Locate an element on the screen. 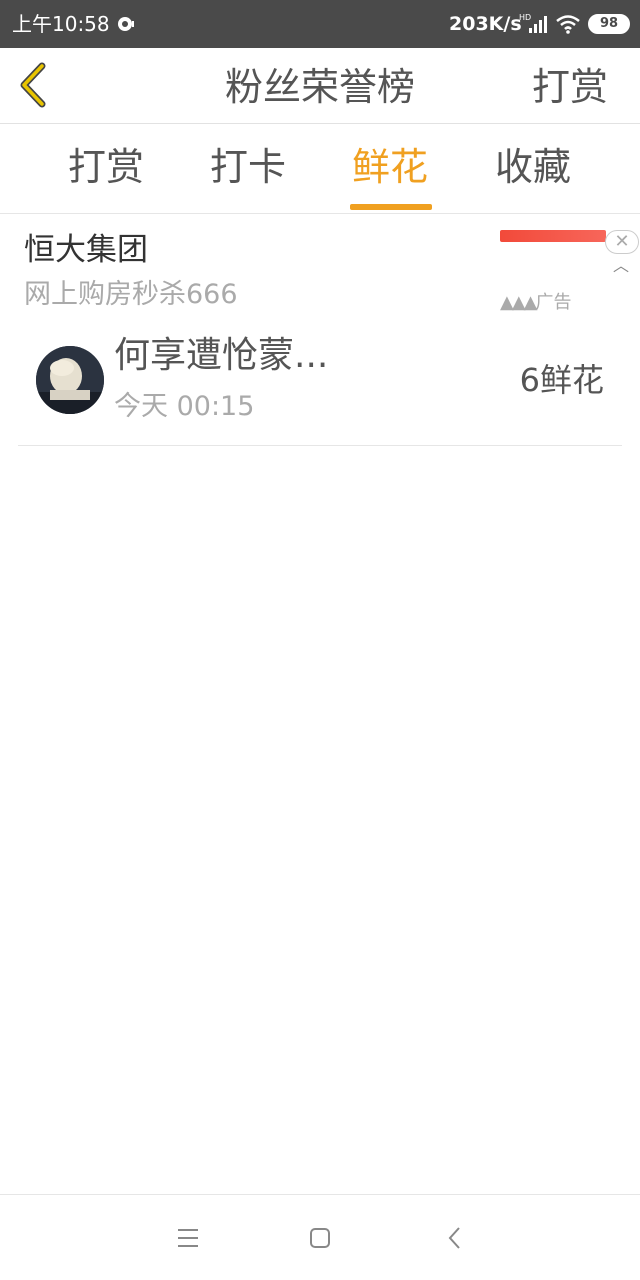 The image size is (640, 1280). active-tab-indicator is located at coordinates (391, 207).